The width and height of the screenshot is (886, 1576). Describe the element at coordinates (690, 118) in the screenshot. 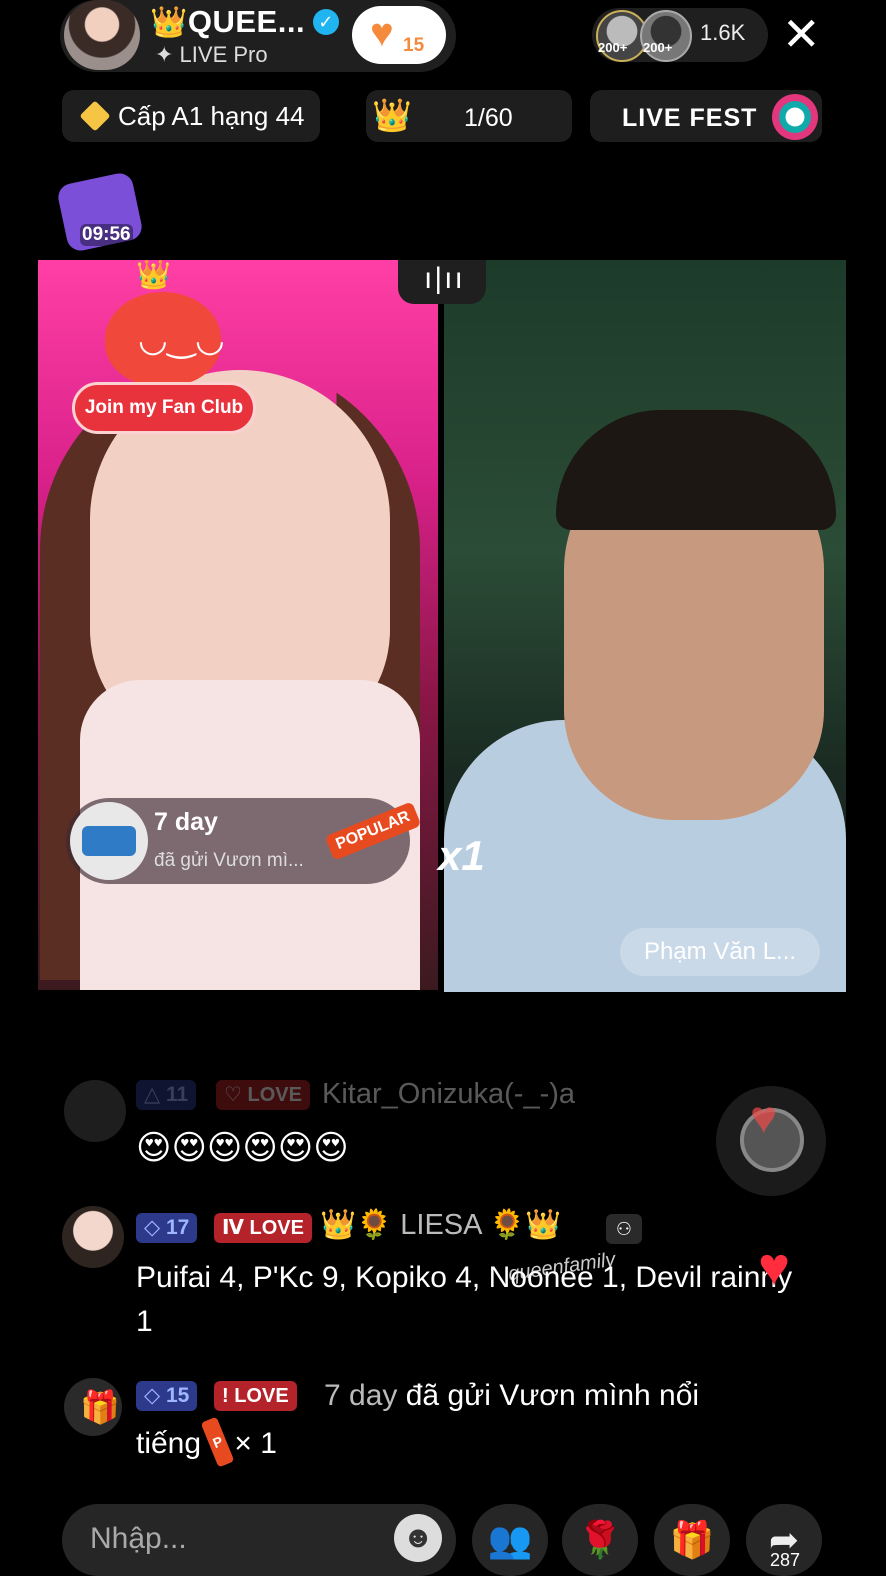

I see `live-fest-label: LIVE FEST` at that location.